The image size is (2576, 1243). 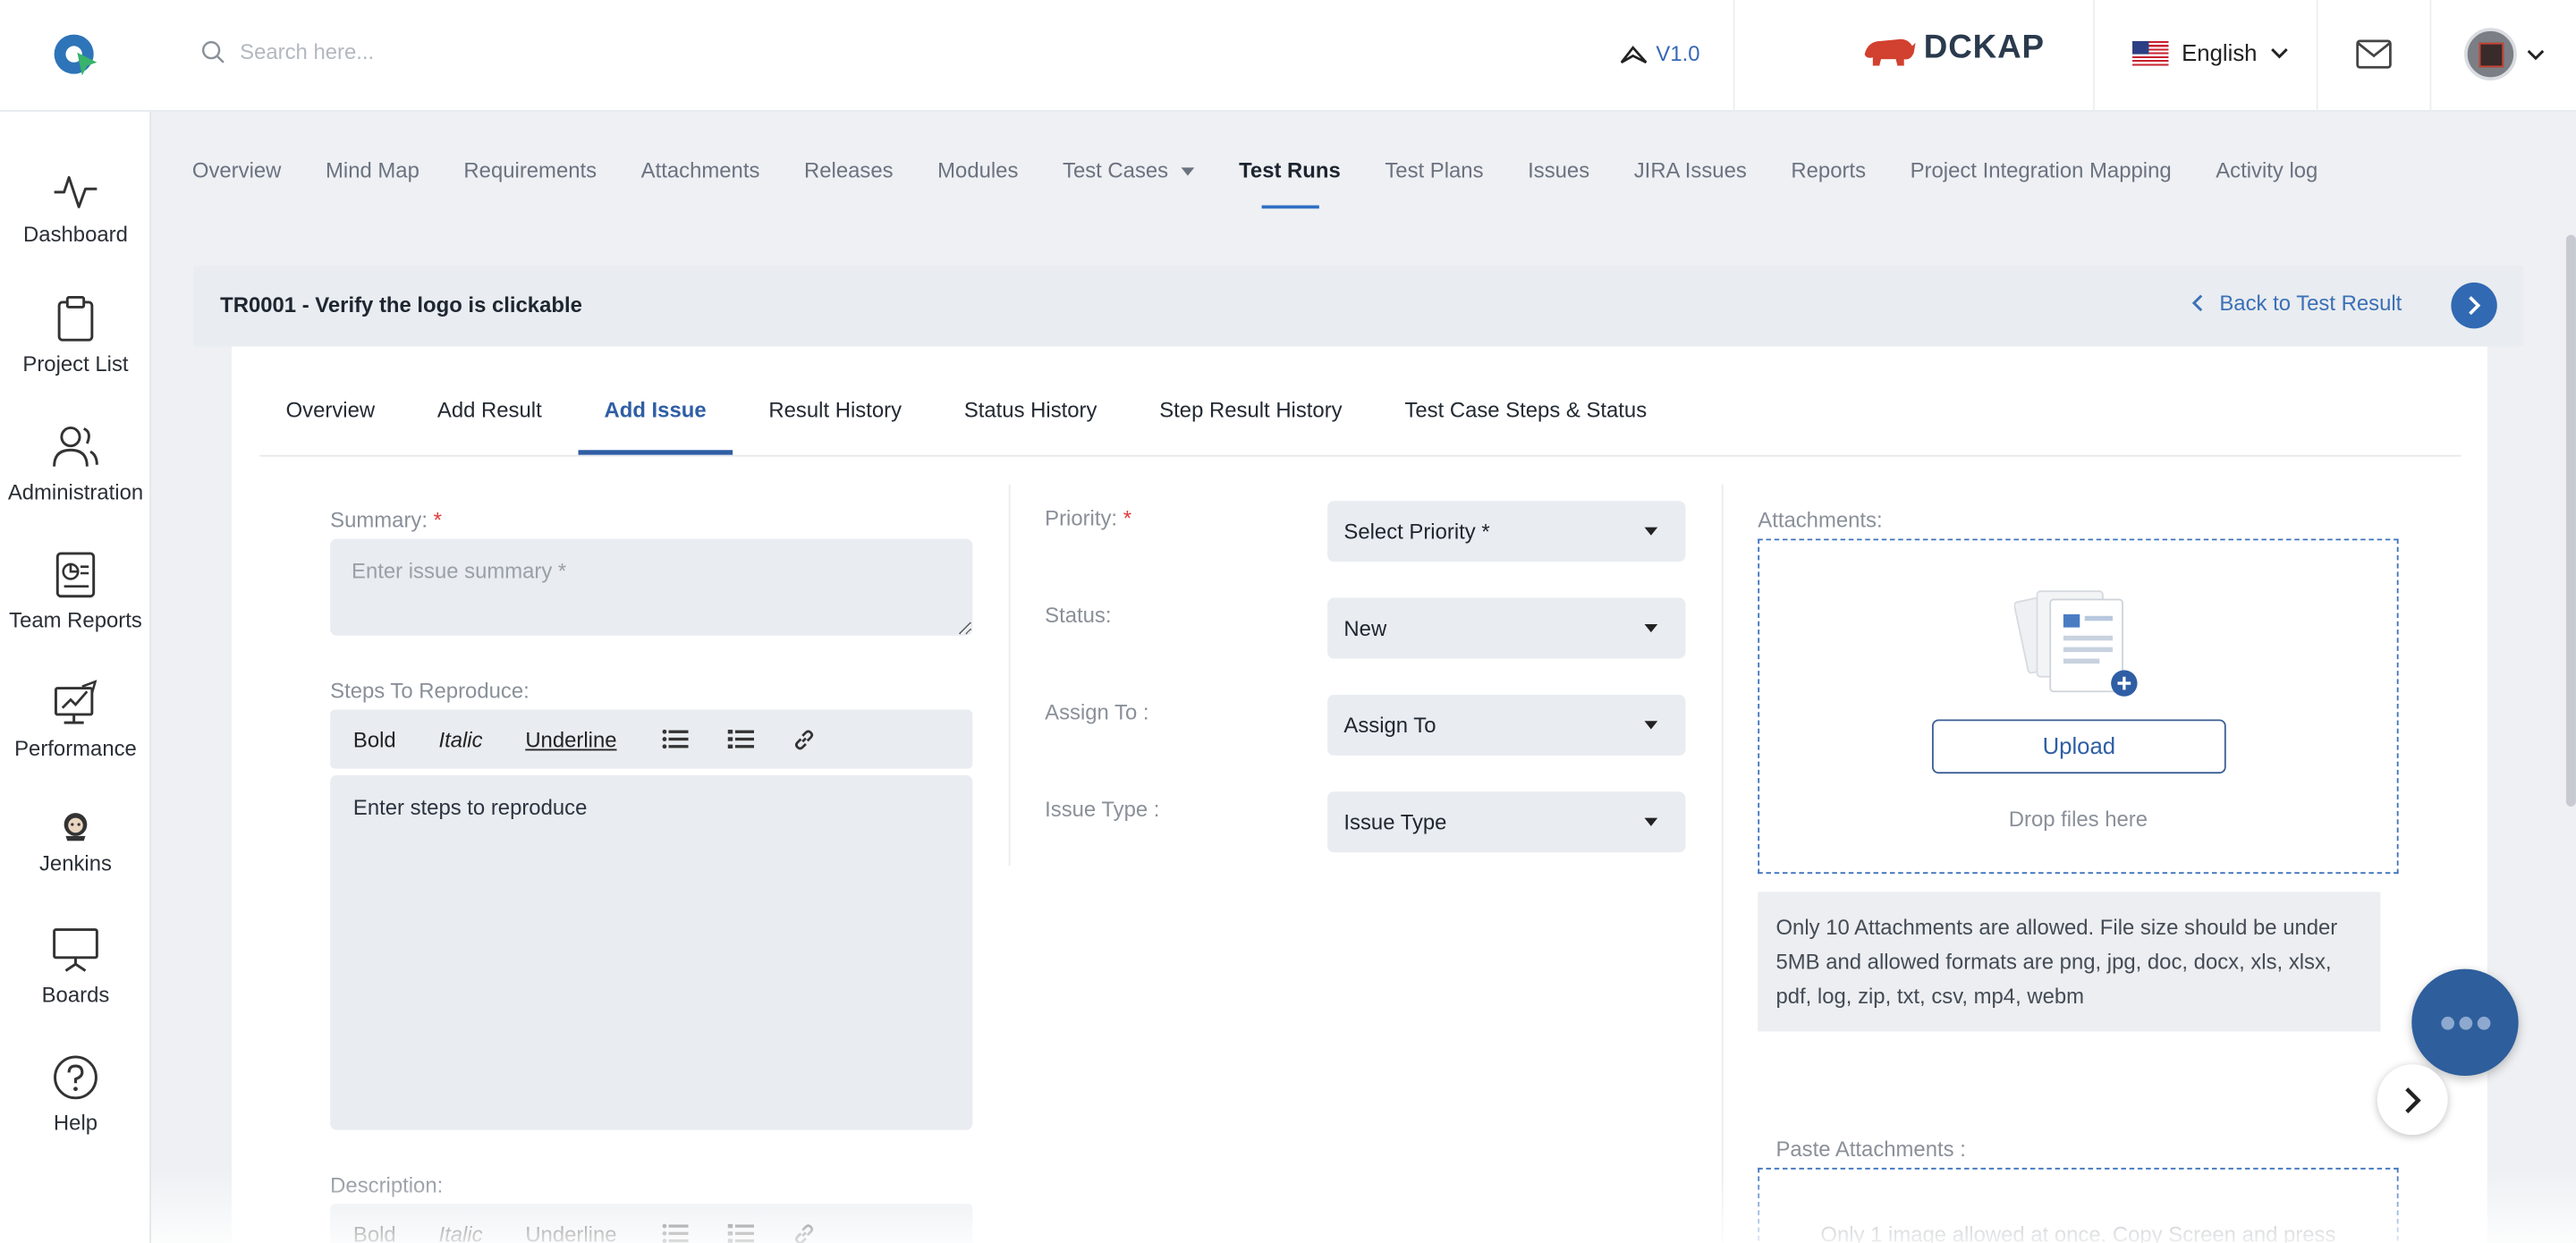 I want to click on sidebar-item-label: Dashboard, so click(x=75, y=234).